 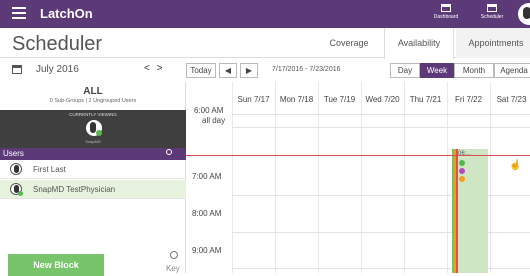 I want to click on currently-viewing-panel: CURRENTLY VIEWING SnapMD, so click(x=93, y=129).